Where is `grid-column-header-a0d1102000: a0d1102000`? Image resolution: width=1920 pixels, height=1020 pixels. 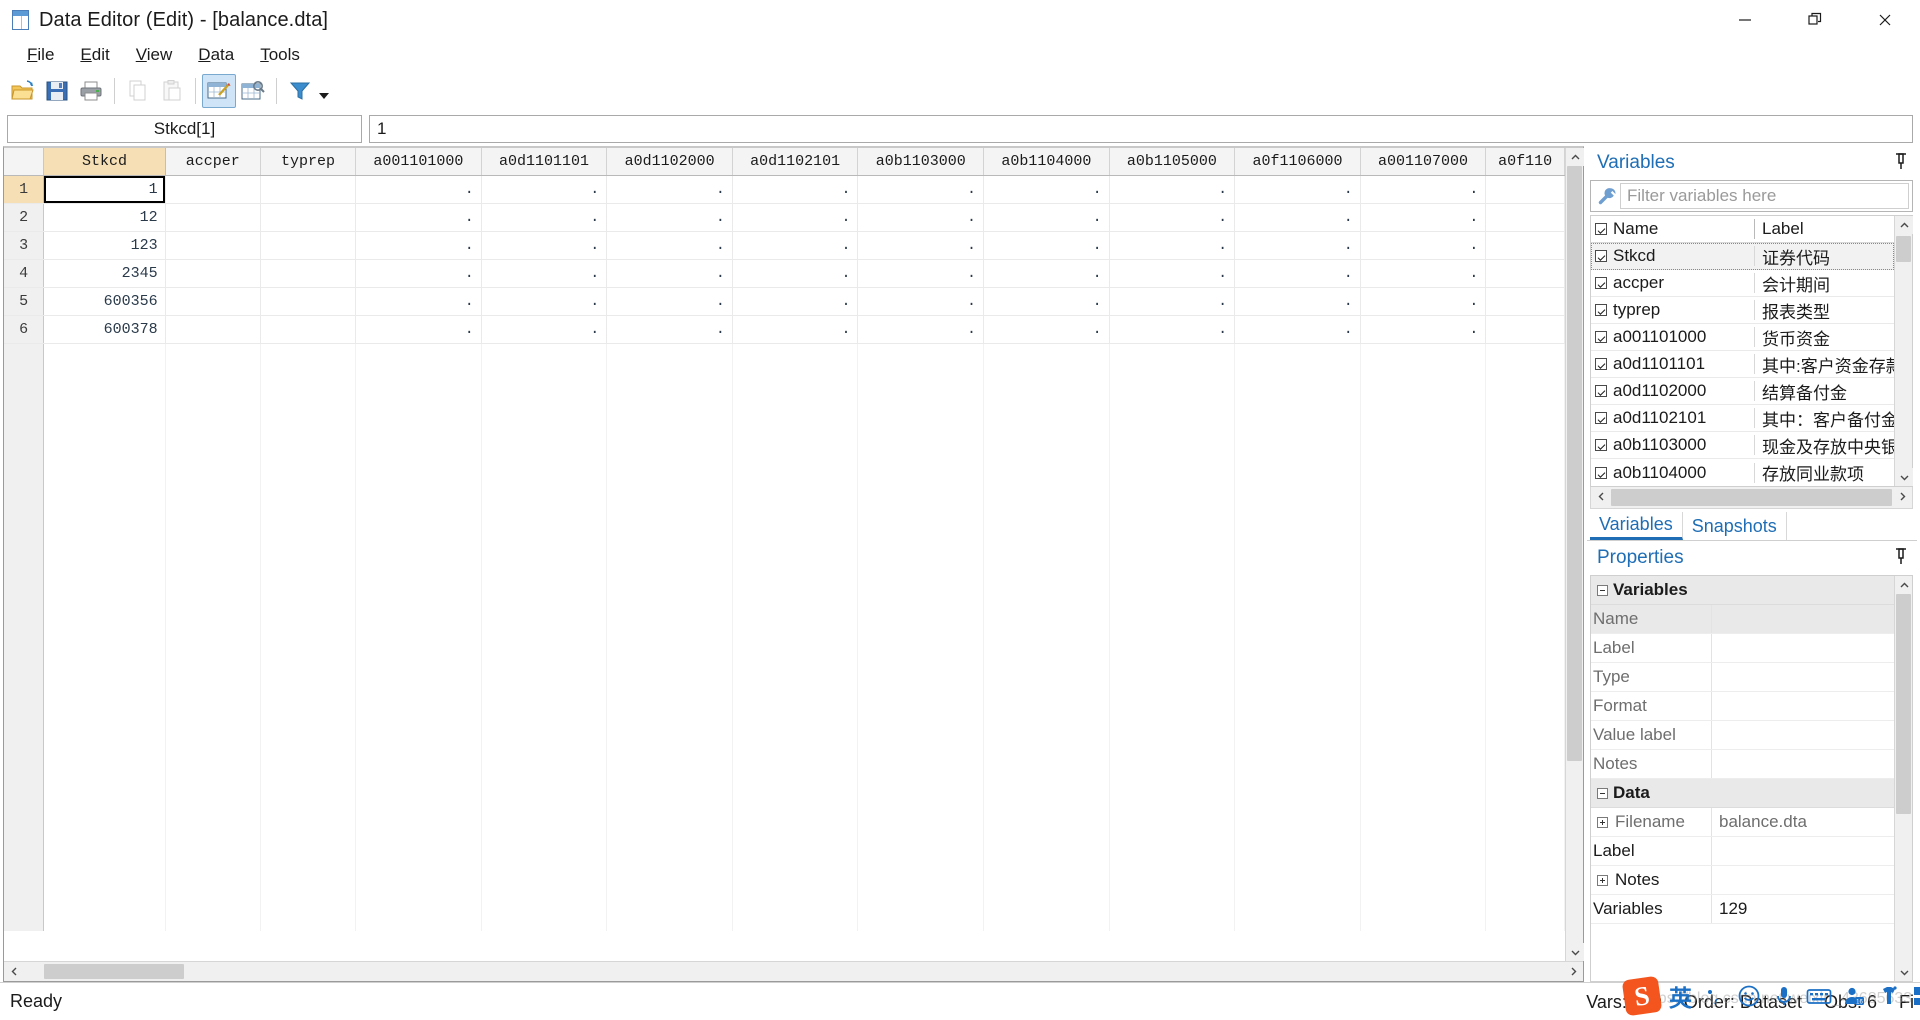
grid-column-header-a0d1102000: a0d1102000 is located at coordinates (669, 162).